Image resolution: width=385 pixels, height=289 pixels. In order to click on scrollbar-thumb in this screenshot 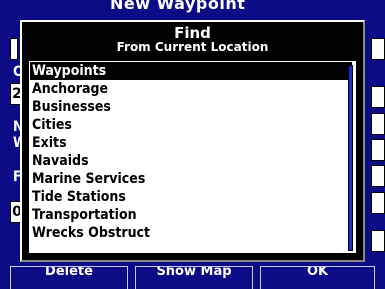, I will do `click(350, 158)`.